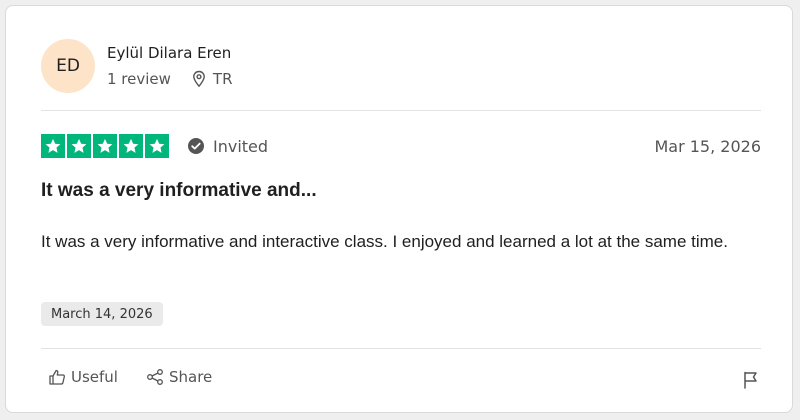 Image resolution: width=800 pixels, height=420 pixels. I want to click on rating-row: Invited Mar 15, 2026, so click(401, 146).